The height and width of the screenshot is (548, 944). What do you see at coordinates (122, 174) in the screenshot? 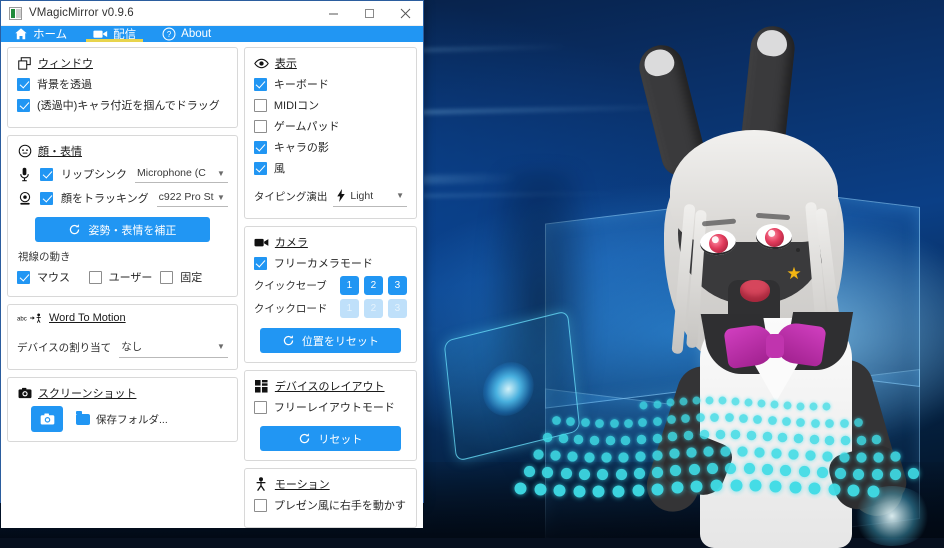
I see `lipsync-row: リップシンク Microphone (C ▼` at bounding box center [122, 174].